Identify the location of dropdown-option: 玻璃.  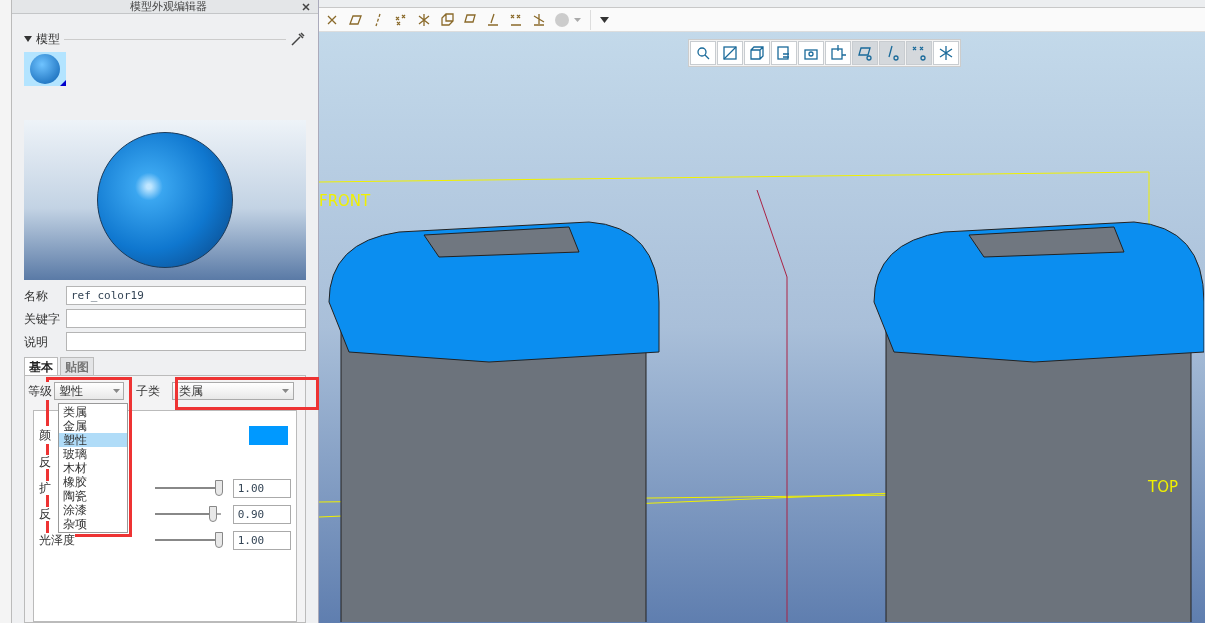
(93, 454).